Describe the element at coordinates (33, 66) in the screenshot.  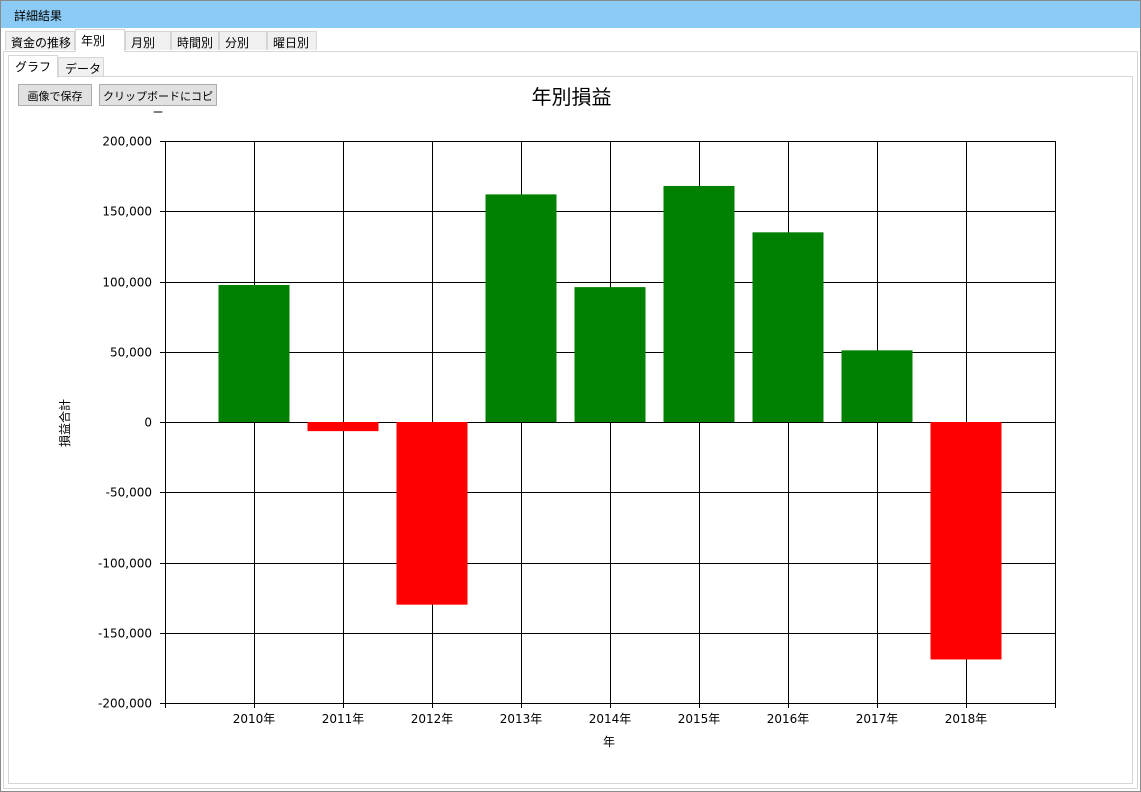
I see `subtab-graph: グラフ` at that location.